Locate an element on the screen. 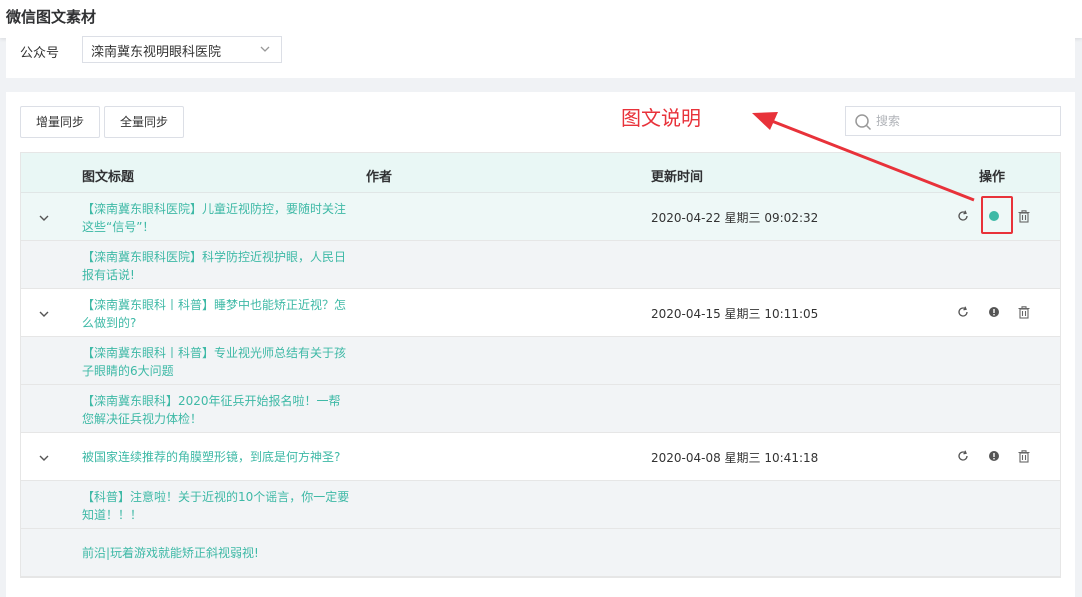 This screenshot has height=597, width=1082. account-select: 滦南冀东视明眼科医院 is located at coordinates (182, 49).